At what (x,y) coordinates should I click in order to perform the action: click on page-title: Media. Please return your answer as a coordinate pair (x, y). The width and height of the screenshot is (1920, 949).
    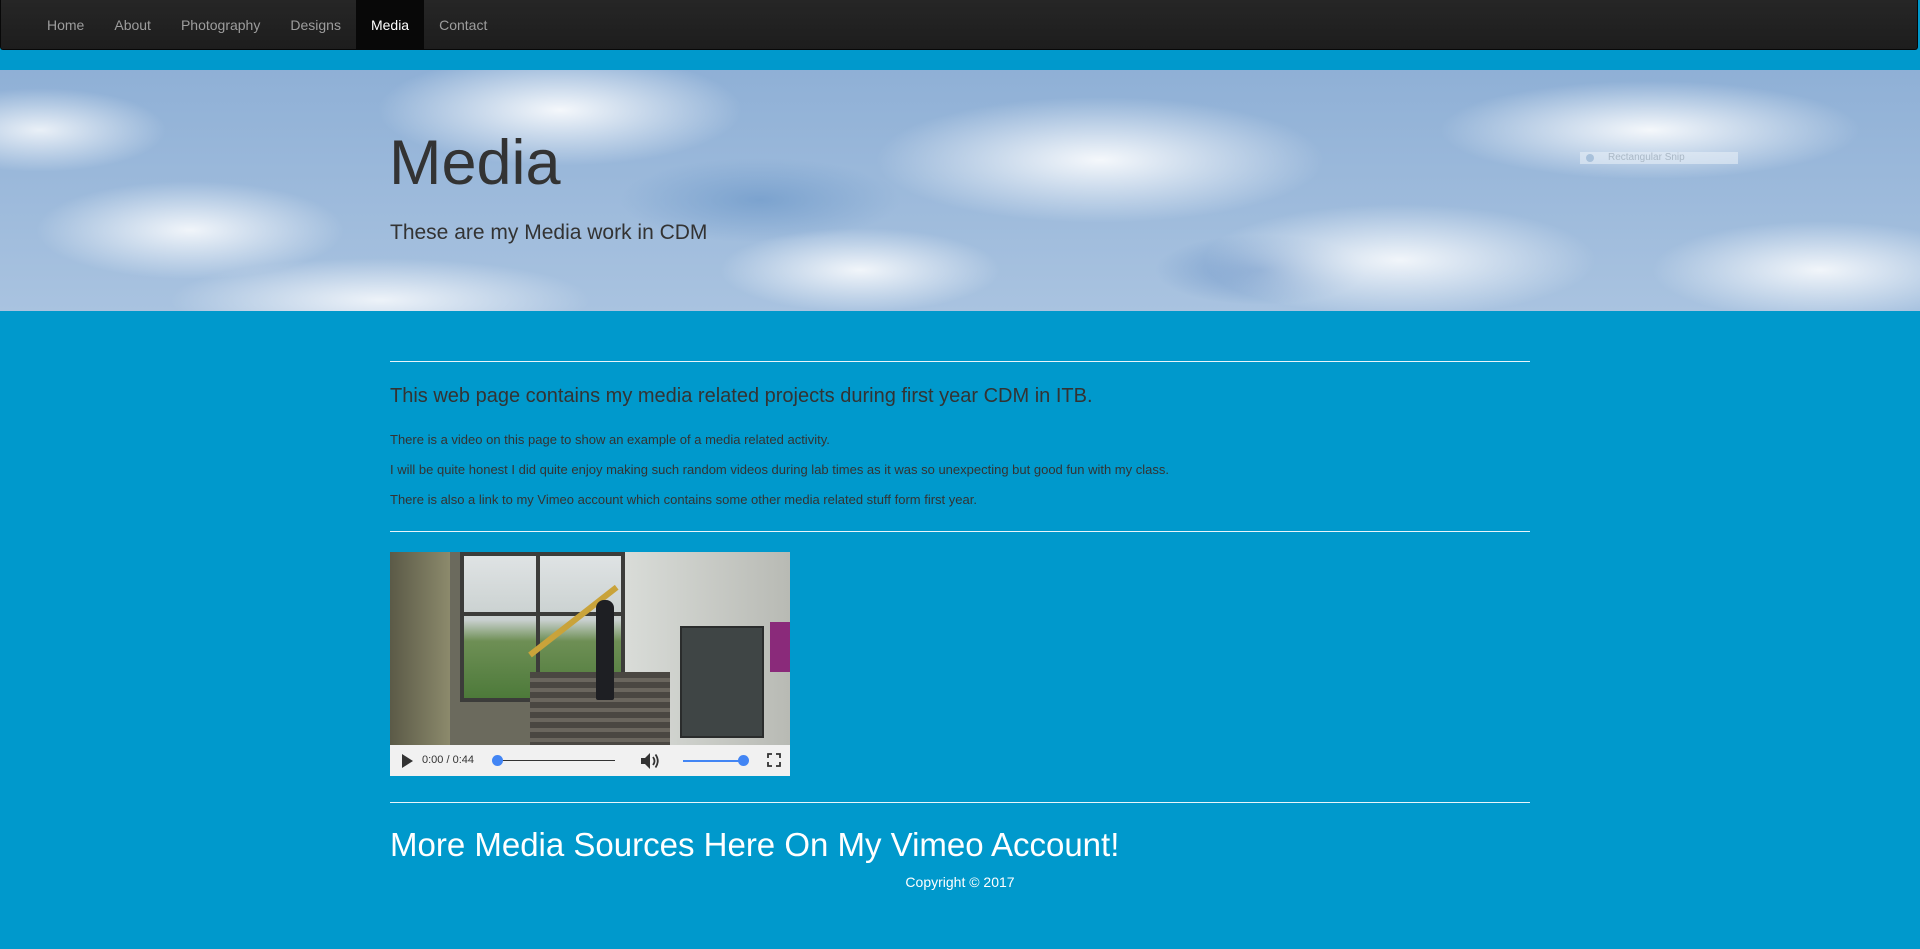
    Looking at the image, I should click on (475, 163).